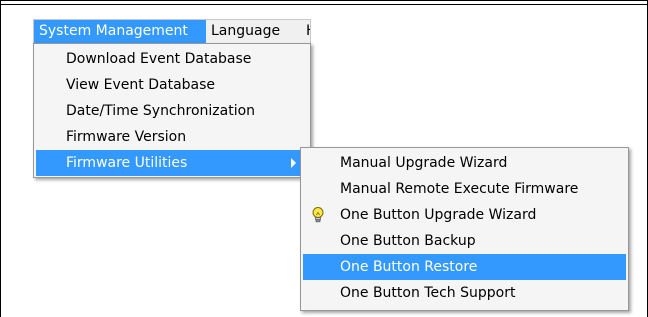  Describe the element at coordinates (120, 31) in the screenshot. I see `menu-system-management: System Management` at that location.